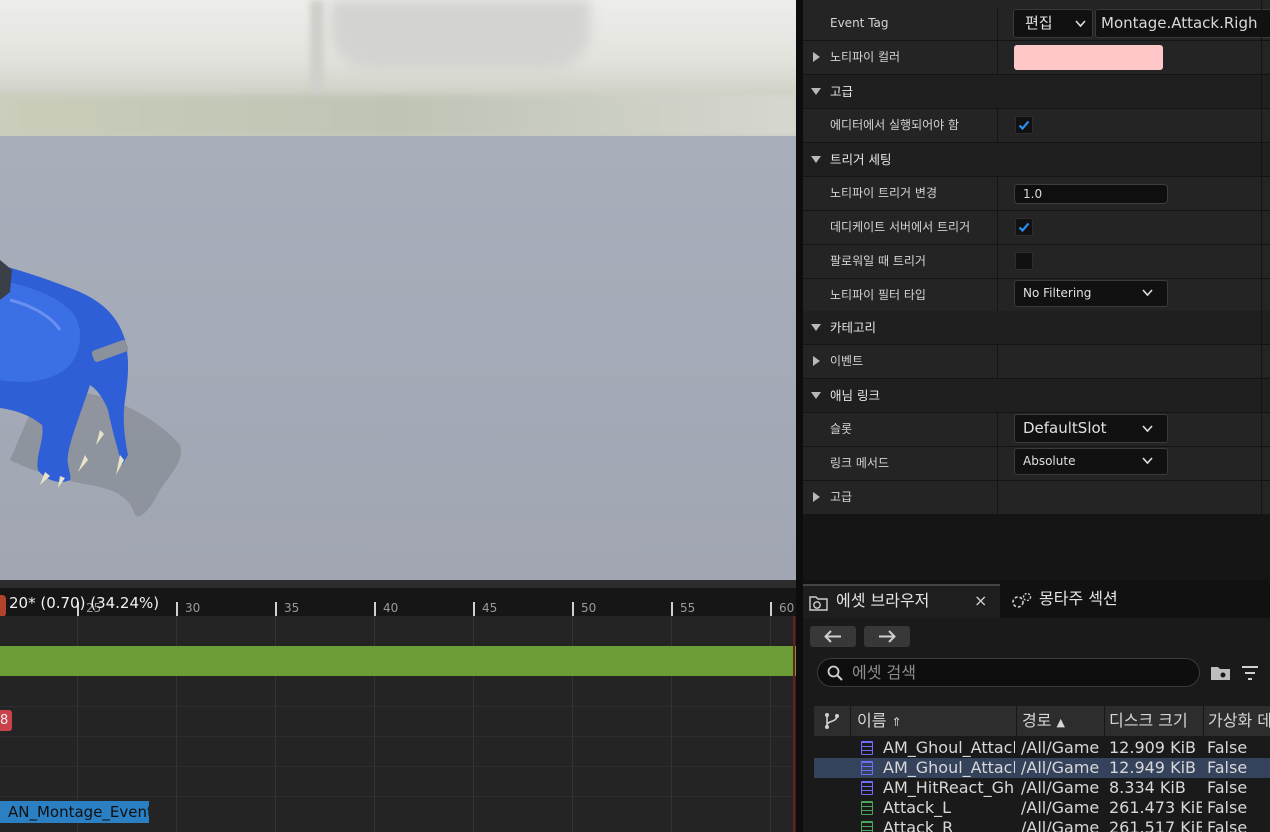 This screenshot has width=1270, height=832. What do you see at coordinates (398, 661) in the screenshot?
I see `montage-section-bar` at bounding box center [398, 661].